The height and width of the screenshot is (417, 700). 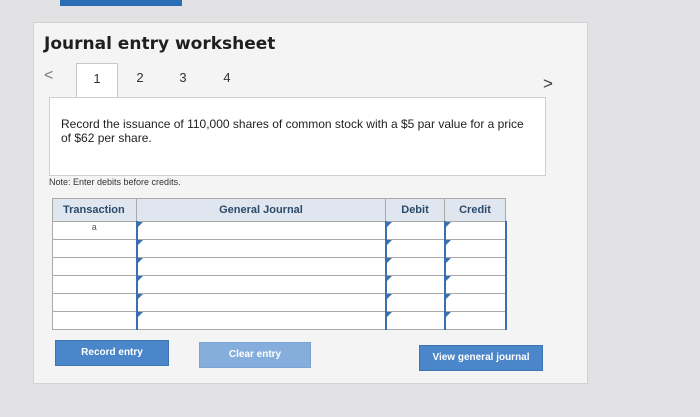 What do you see at coordinates (112, 353) in the screenshot?
I see `record-entry-button: Record entry` at bounding box center [112, 353].